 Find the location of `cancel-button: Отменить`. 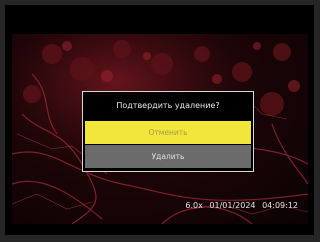

cancel-button: Отменить is located at coordinates (168, 132).